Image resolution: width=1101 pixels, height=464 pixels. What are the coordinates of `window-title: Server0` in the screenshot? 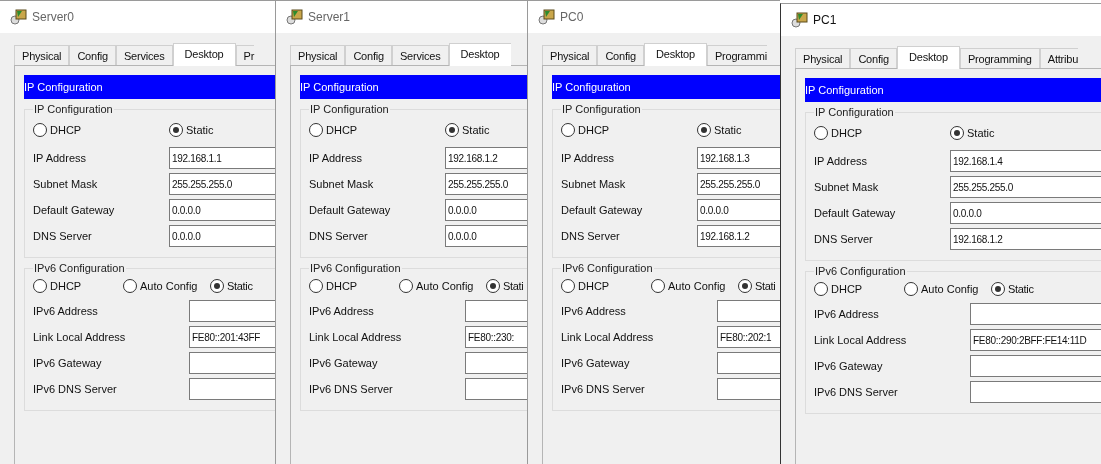 It's located at (53, 17).